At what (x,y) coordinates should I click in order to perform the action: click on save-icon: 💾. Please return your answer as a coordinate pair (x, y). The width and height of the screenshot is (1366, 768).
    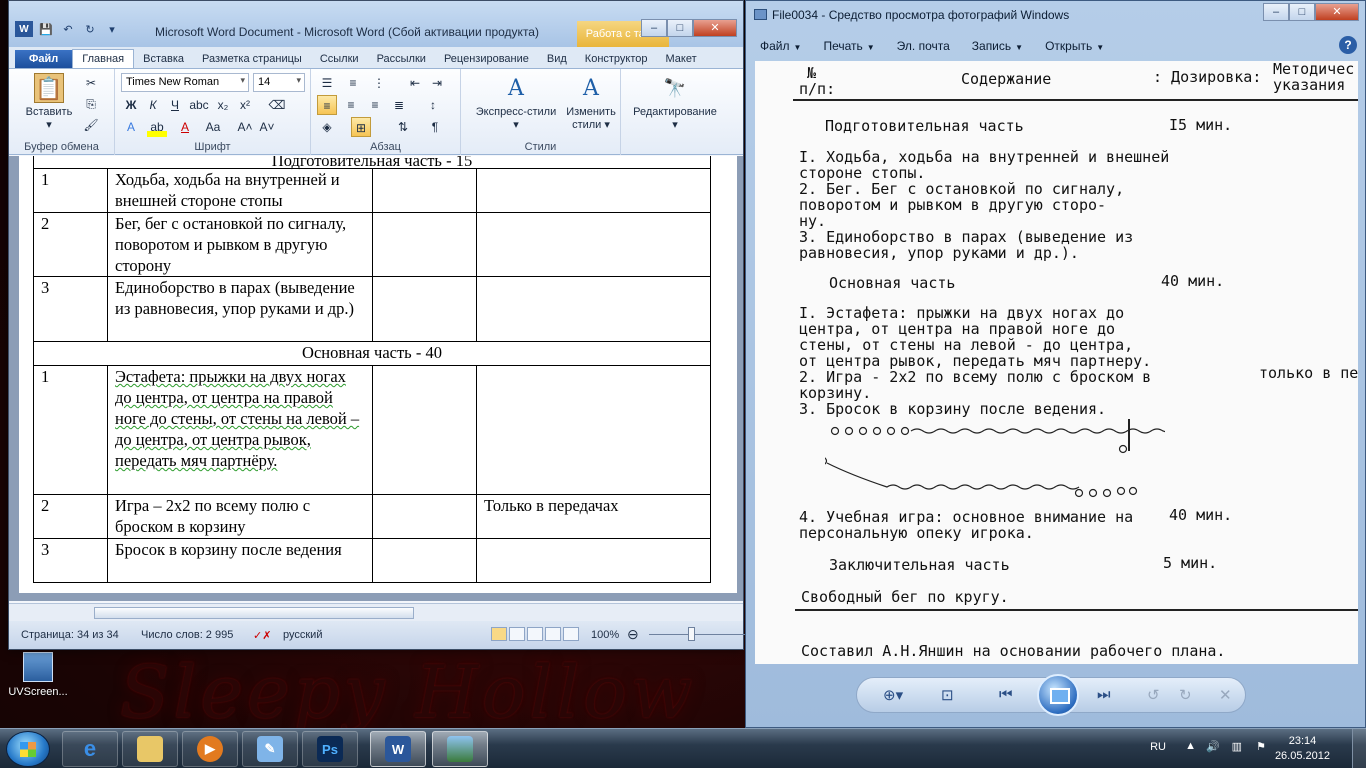
    Looking at the image, I should click on (46, 29).